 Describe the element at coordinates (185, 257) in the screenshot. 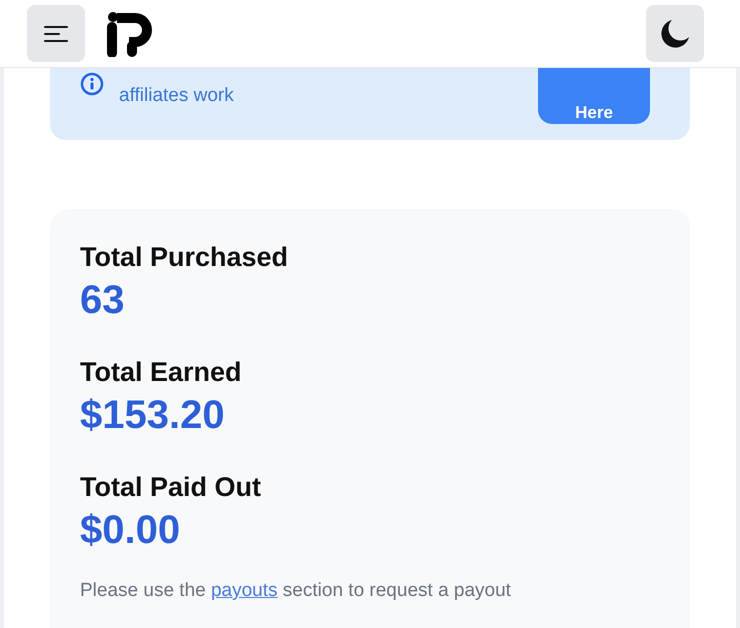

I see `stat-label: Total Purchased` at that location.